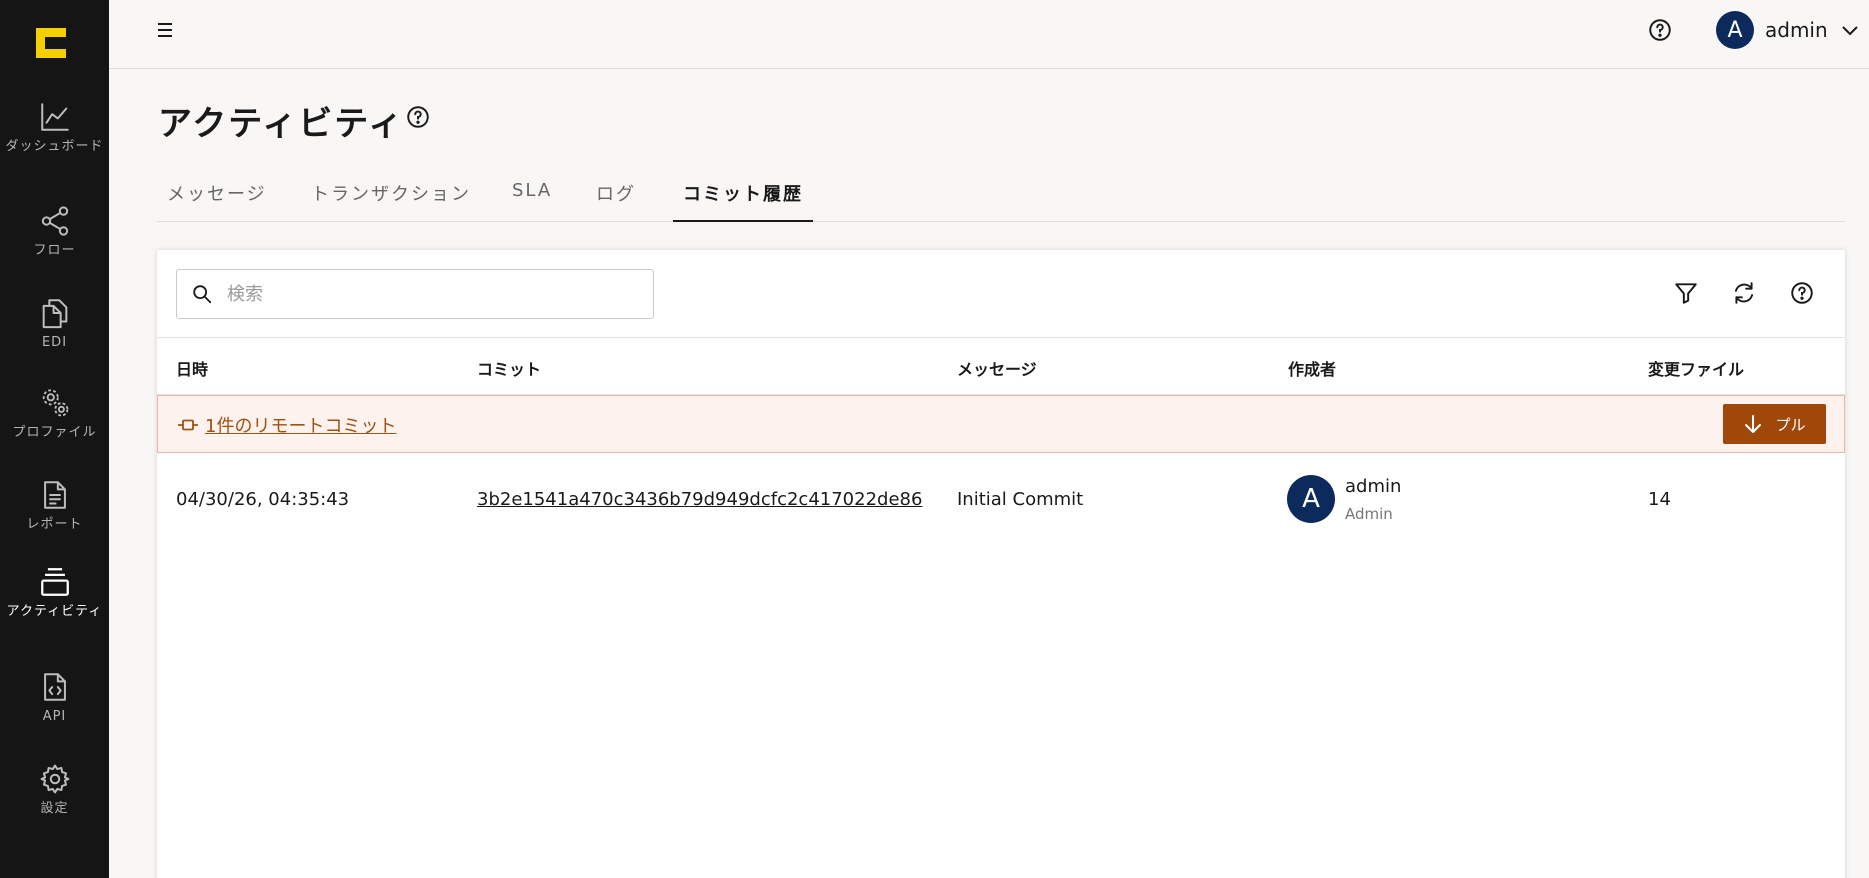  What do you see at coordinates (217, 201) in the screenshot?
I see `tab-messages: メッセージ` at bounding box center [217, 201].